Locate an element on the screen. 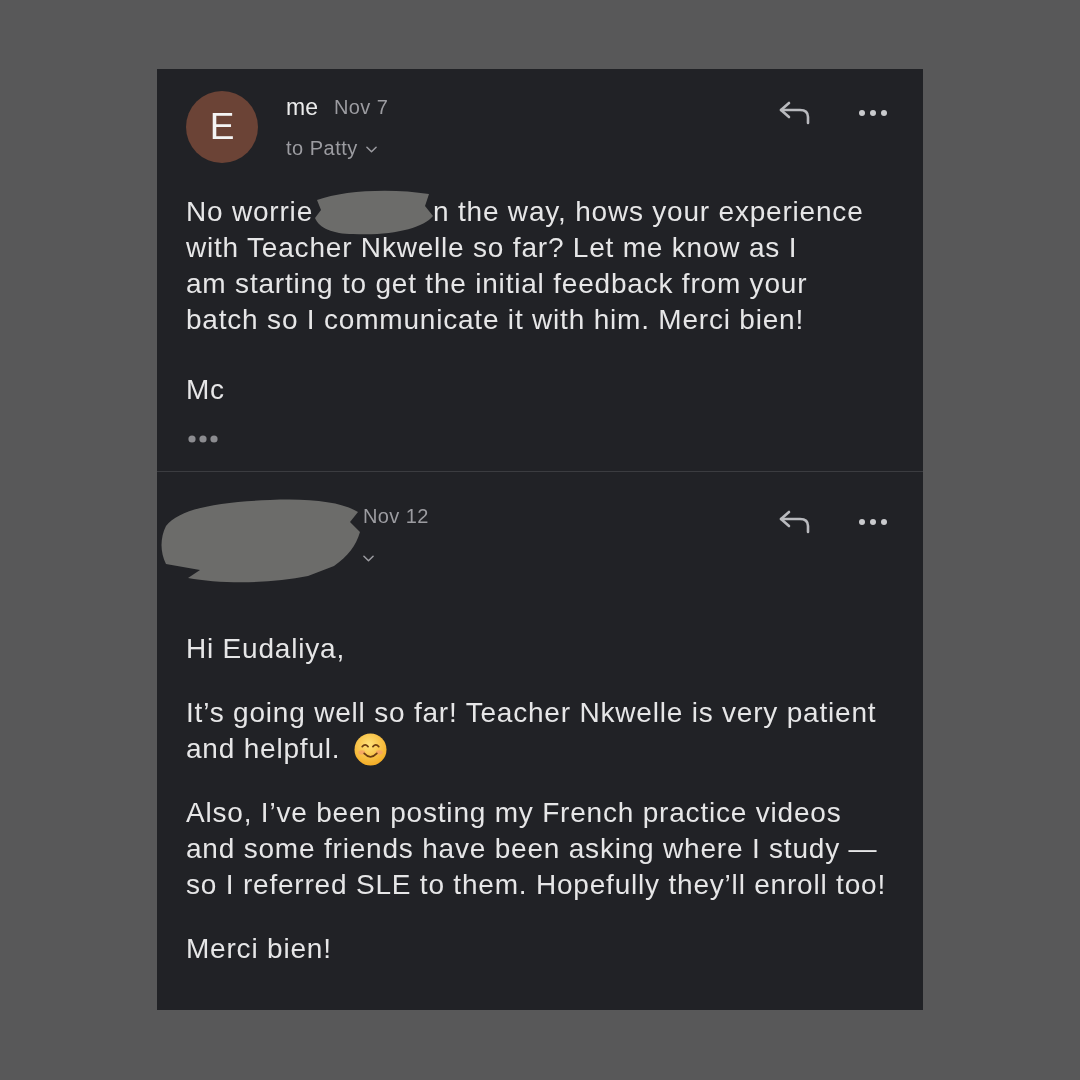 The width and height of the screenshot is (1080, 1080). body-text: and helpful. is located at coordinates (263, 749).